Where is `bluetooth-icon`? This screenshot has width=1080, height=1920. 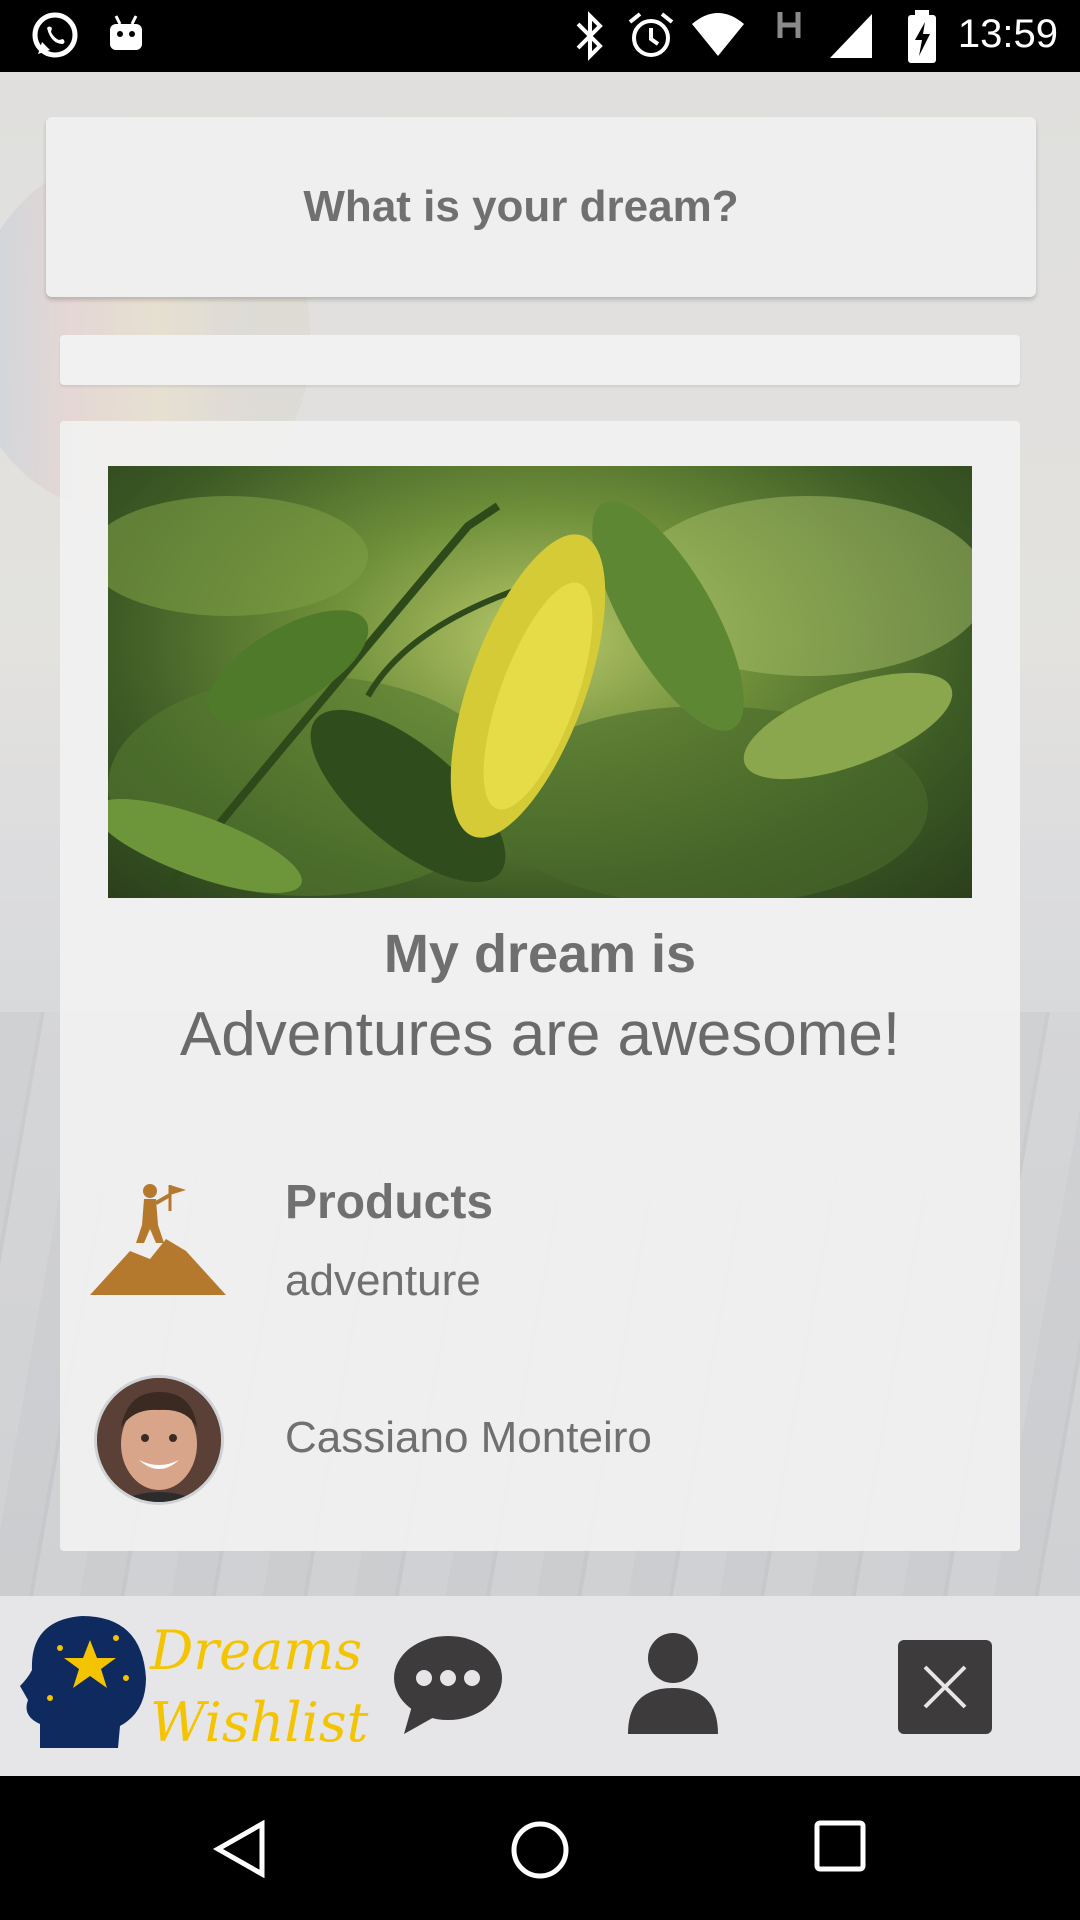 bluetooth-icon is located at coordinates (589, 36).